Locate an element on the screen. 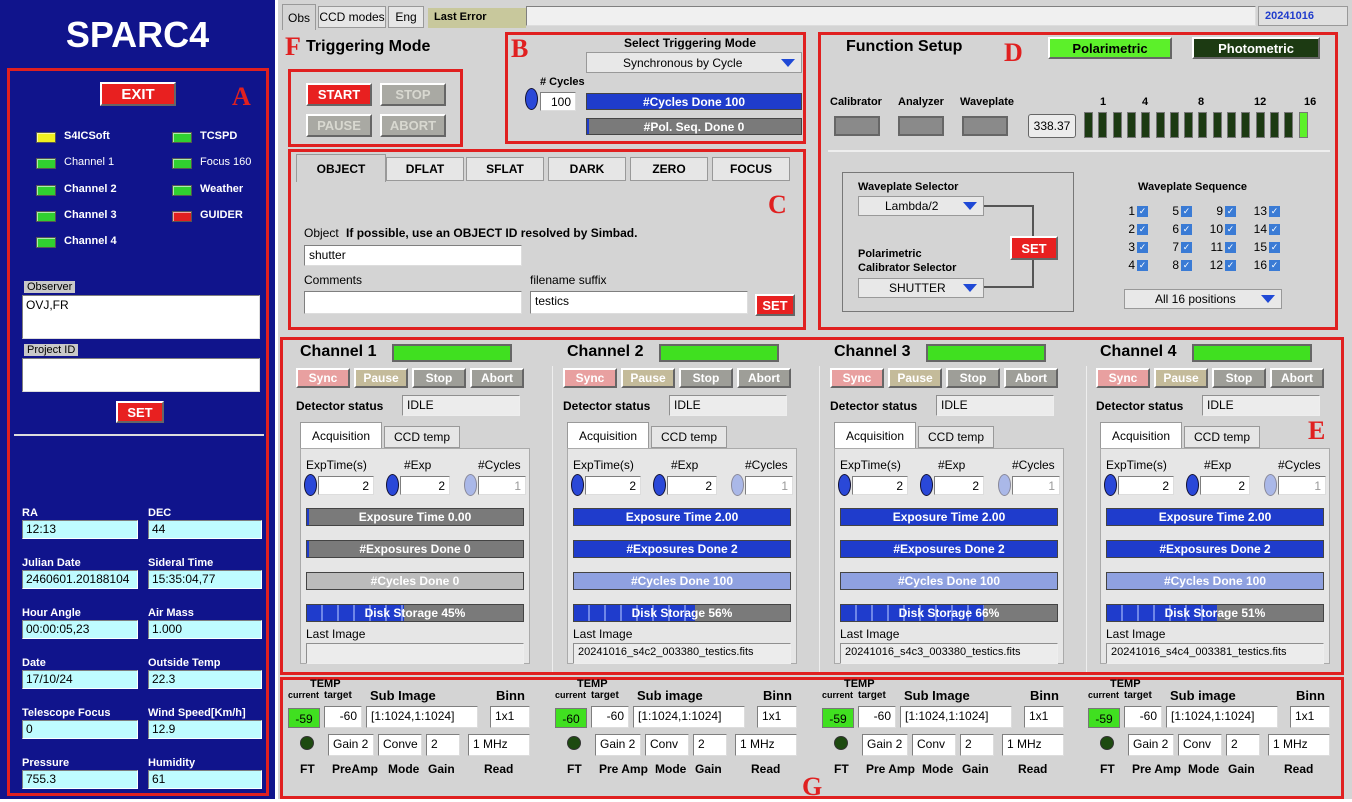 This screenshot has width=1352, height=802. cycles-stepper is located at coordinates (531, 99).